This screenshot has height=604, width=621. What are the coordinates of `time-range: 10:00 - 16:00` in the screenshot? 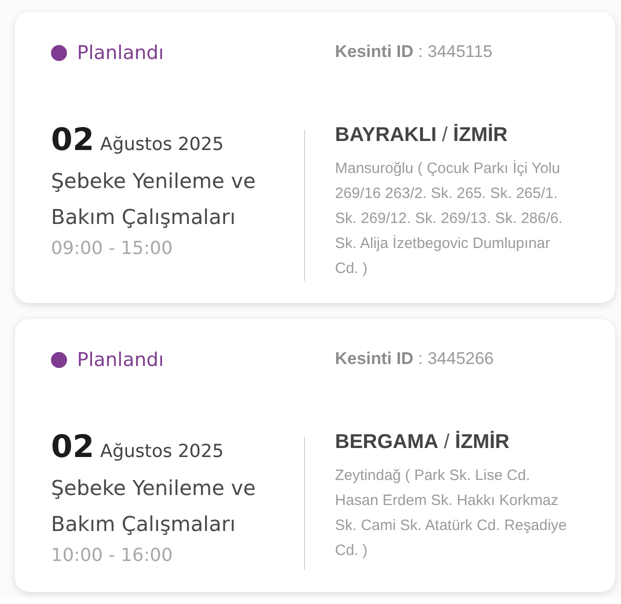 It's located at (112, 556).